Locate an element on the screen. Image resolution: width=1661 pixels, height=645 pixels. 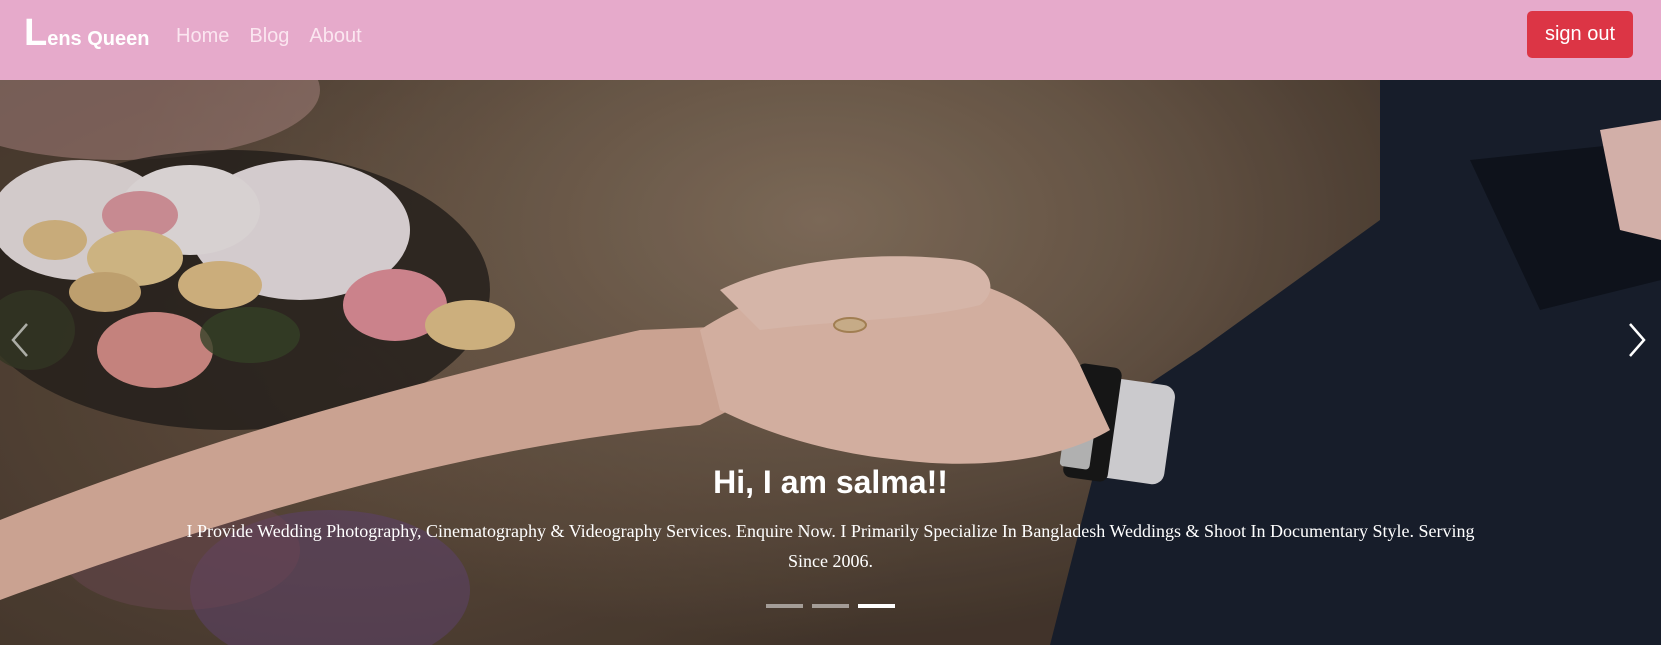
carousel-indicators is located at coordinates (830, 606).